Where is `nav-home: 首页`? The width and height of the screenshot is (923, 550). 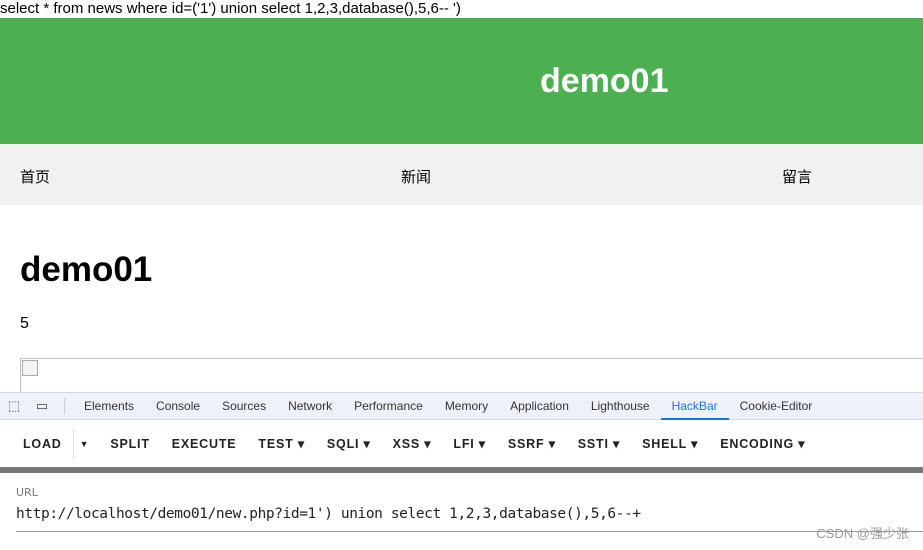 nav-home: 首页 is located at coordinates (35, 176).